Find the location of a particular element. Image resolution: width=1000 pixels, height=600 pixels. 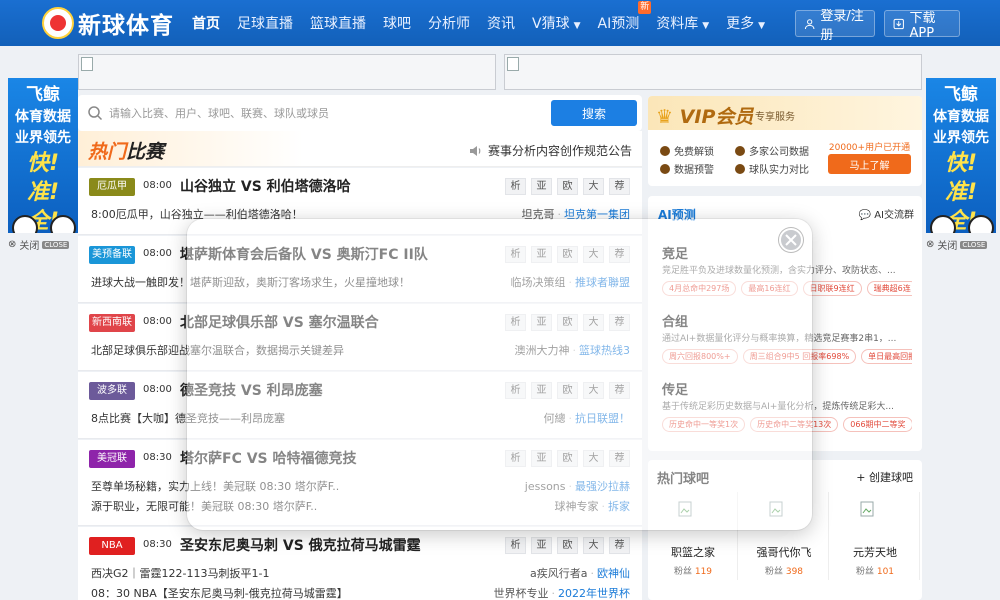

left-side-ad: 飞鲸 体育数据 业界领先 快! 准! 全! is located at coordinates (43, 155).